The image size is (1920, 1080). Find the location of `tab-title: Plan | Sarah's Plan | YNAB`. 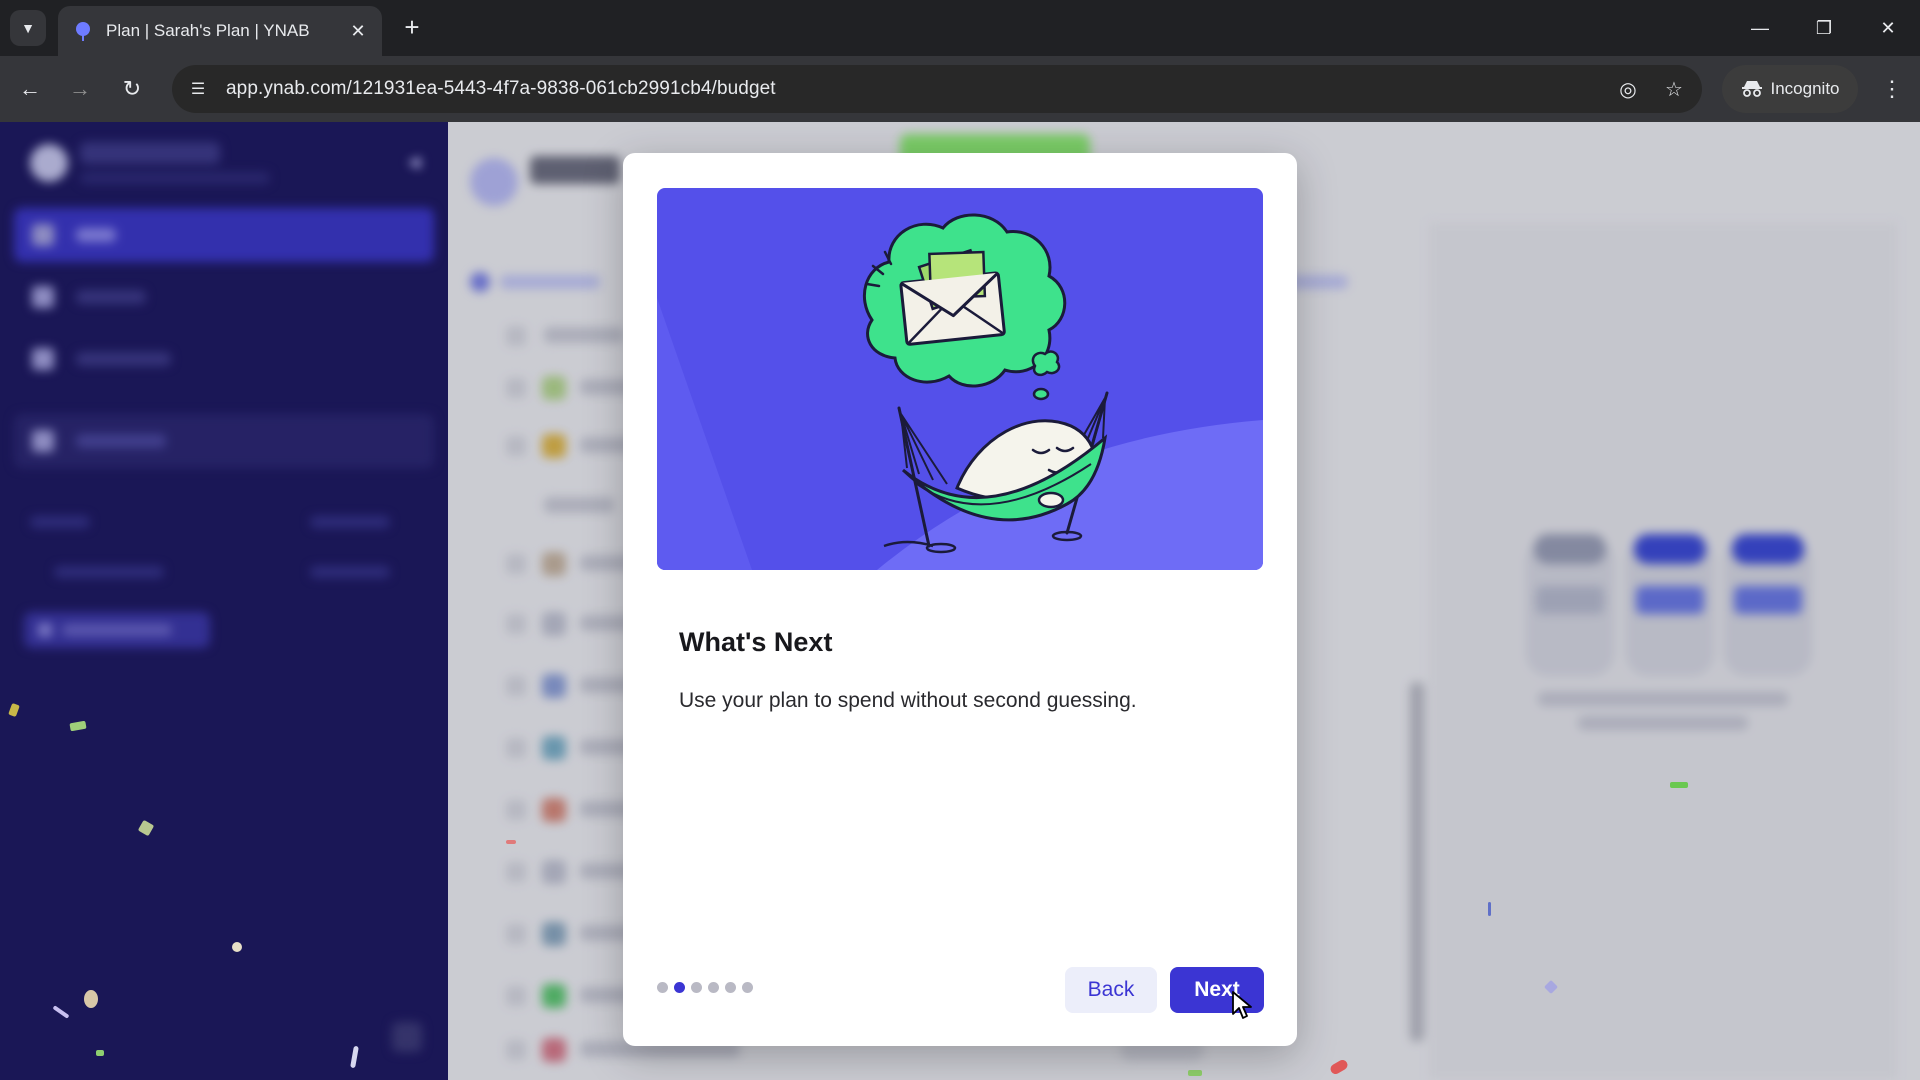

tab-title: Plan | Sarah's Plan | YNAB is located at coordinates (208, 30).